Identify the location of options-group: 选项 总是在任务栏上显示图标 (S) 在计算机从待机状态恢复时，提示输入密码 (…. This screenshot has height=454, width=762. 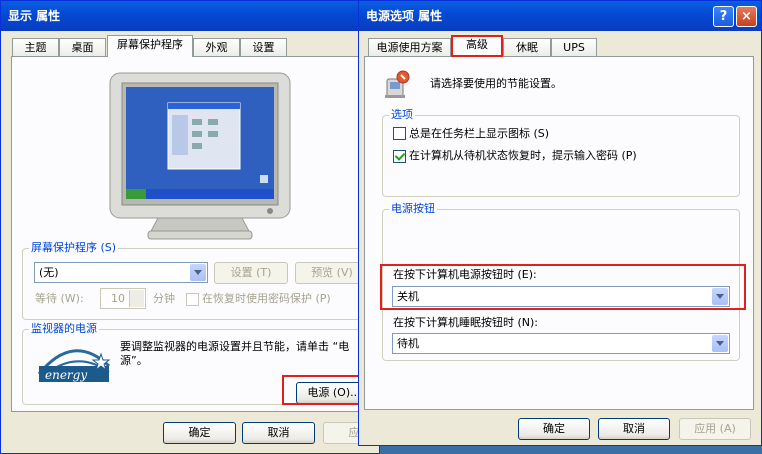
(561, 152).